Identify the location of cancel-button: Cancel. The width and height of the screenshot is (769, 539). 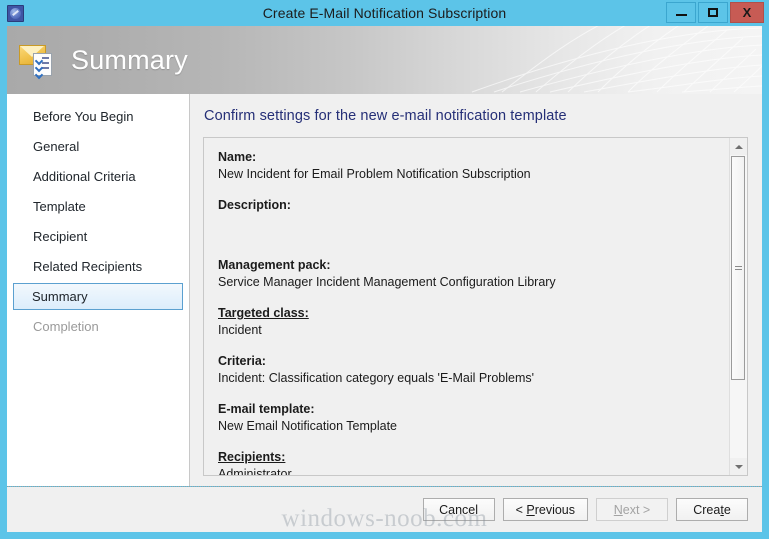
(458, 509).